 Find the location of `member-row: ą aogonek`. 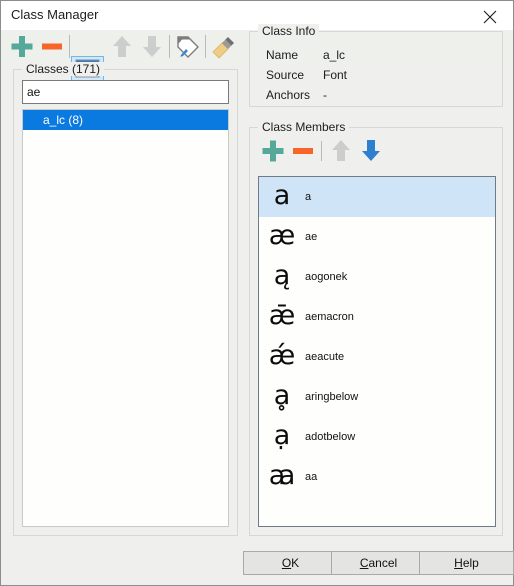

member-row: ą aogonek is located at coordinates (377, 277).